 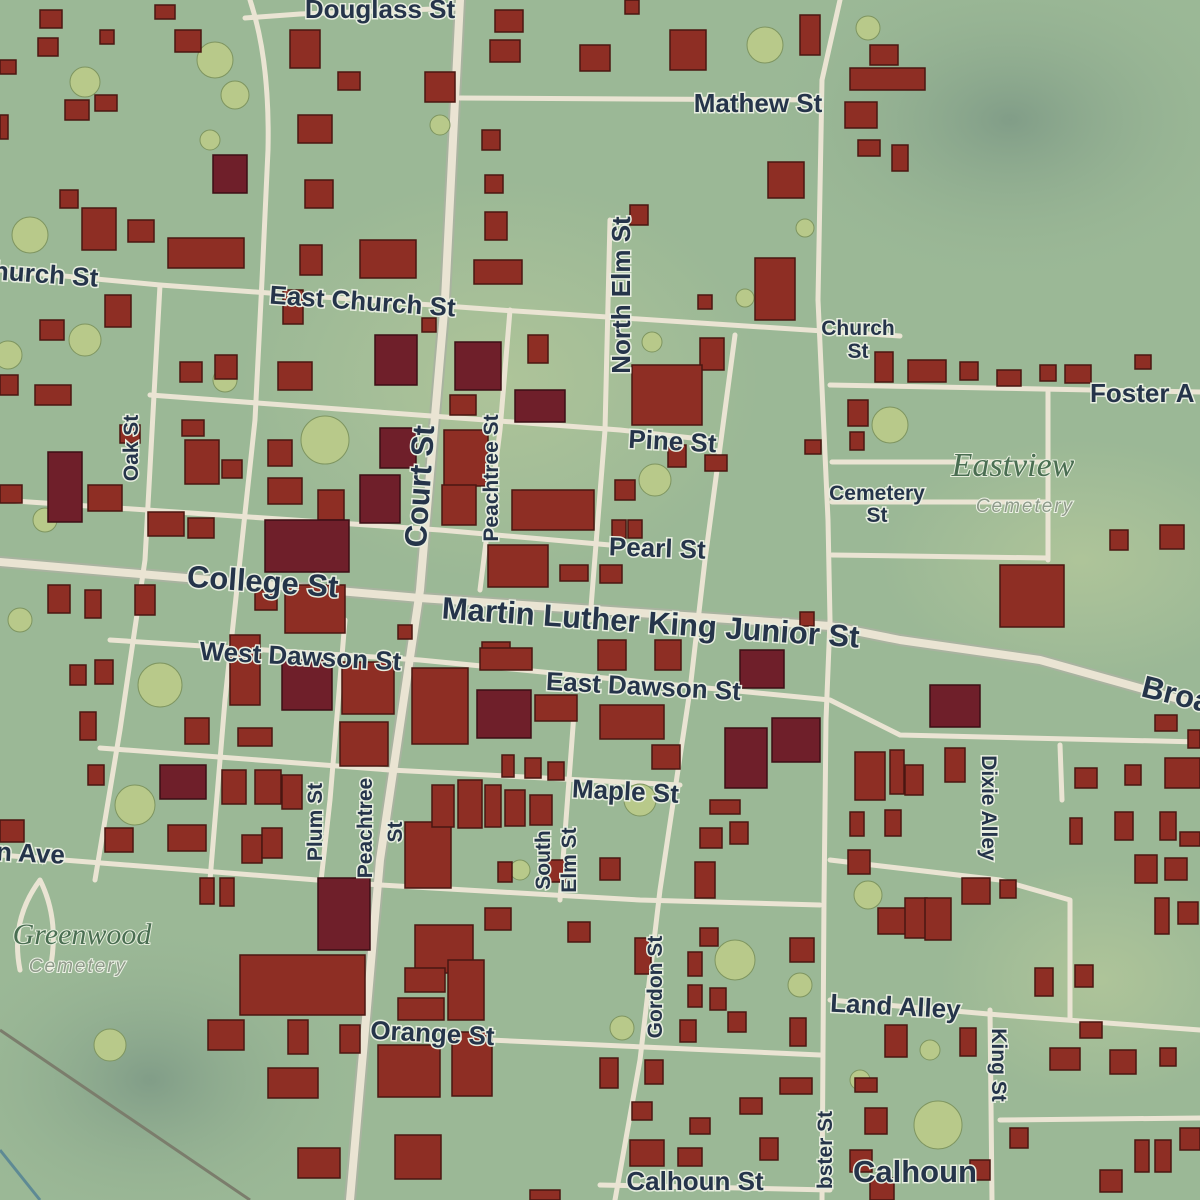 What do you see at coordinates (695, 1181) in the screenshot?
I see `street-label-calhoun: Calhoun St` at bounding box center [695, 1181].